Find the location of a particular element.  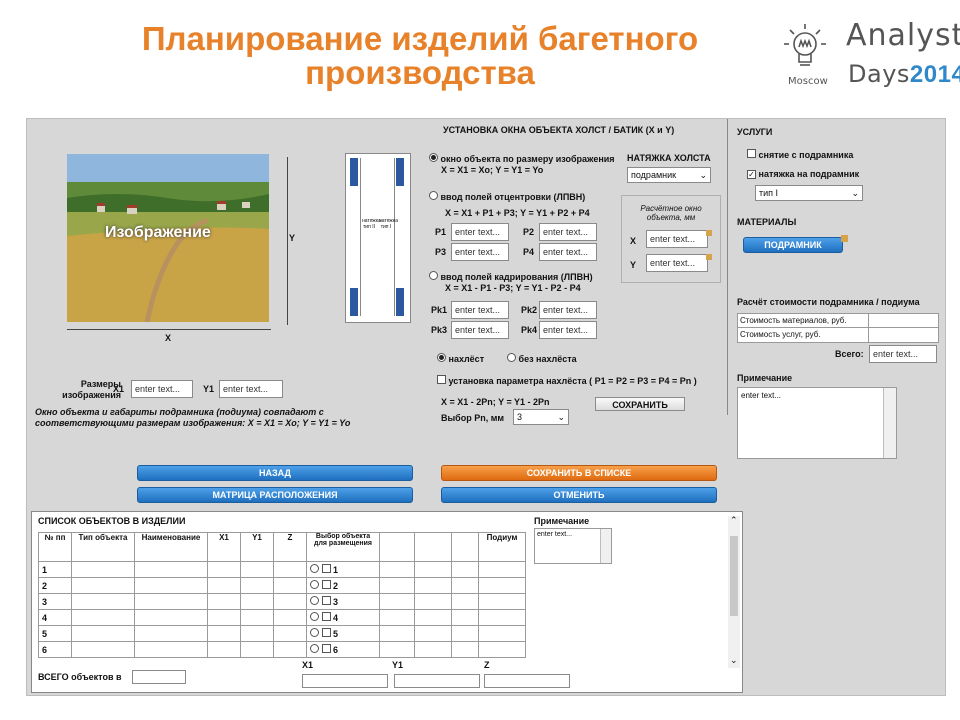

service-stretch-checkbox: ✓ is located at coordinates (751, 174).